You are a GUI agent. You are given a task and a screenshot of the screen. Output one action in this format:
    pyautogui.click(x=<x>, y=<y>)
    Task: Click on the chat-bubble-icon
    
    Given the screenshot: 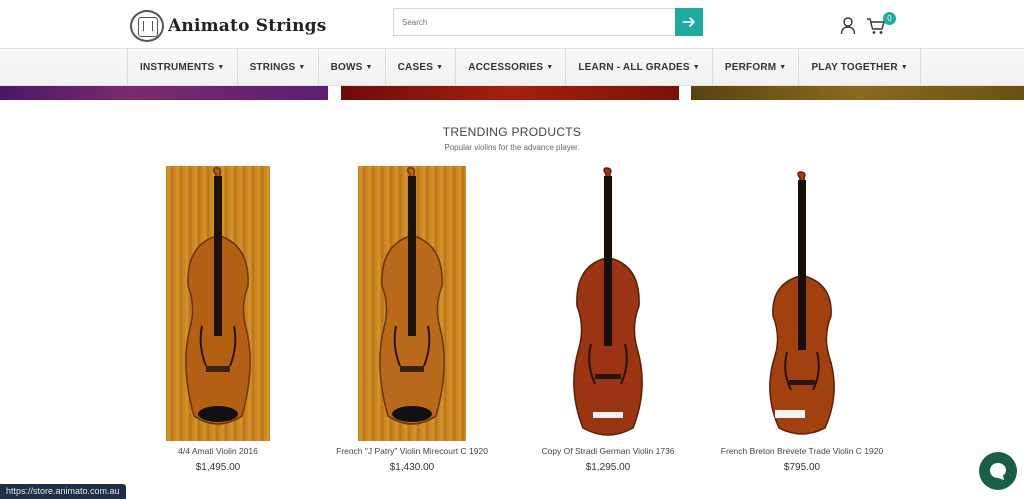 What is the action you would take?
    pyautogui.click(x=998, y=471)
    